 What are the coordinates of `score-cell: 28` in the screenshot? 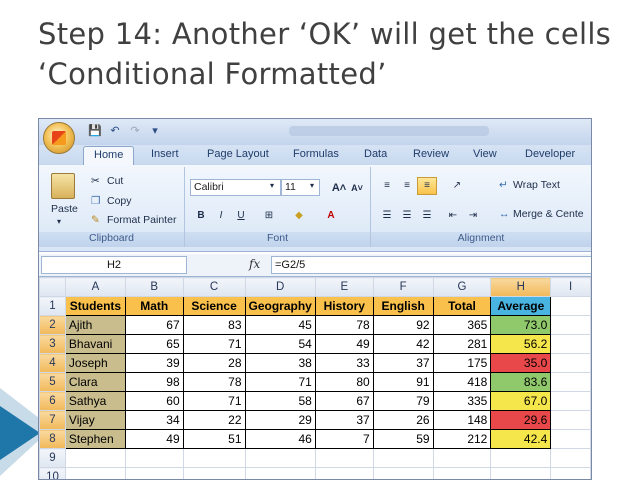 It's located at (214, 363).